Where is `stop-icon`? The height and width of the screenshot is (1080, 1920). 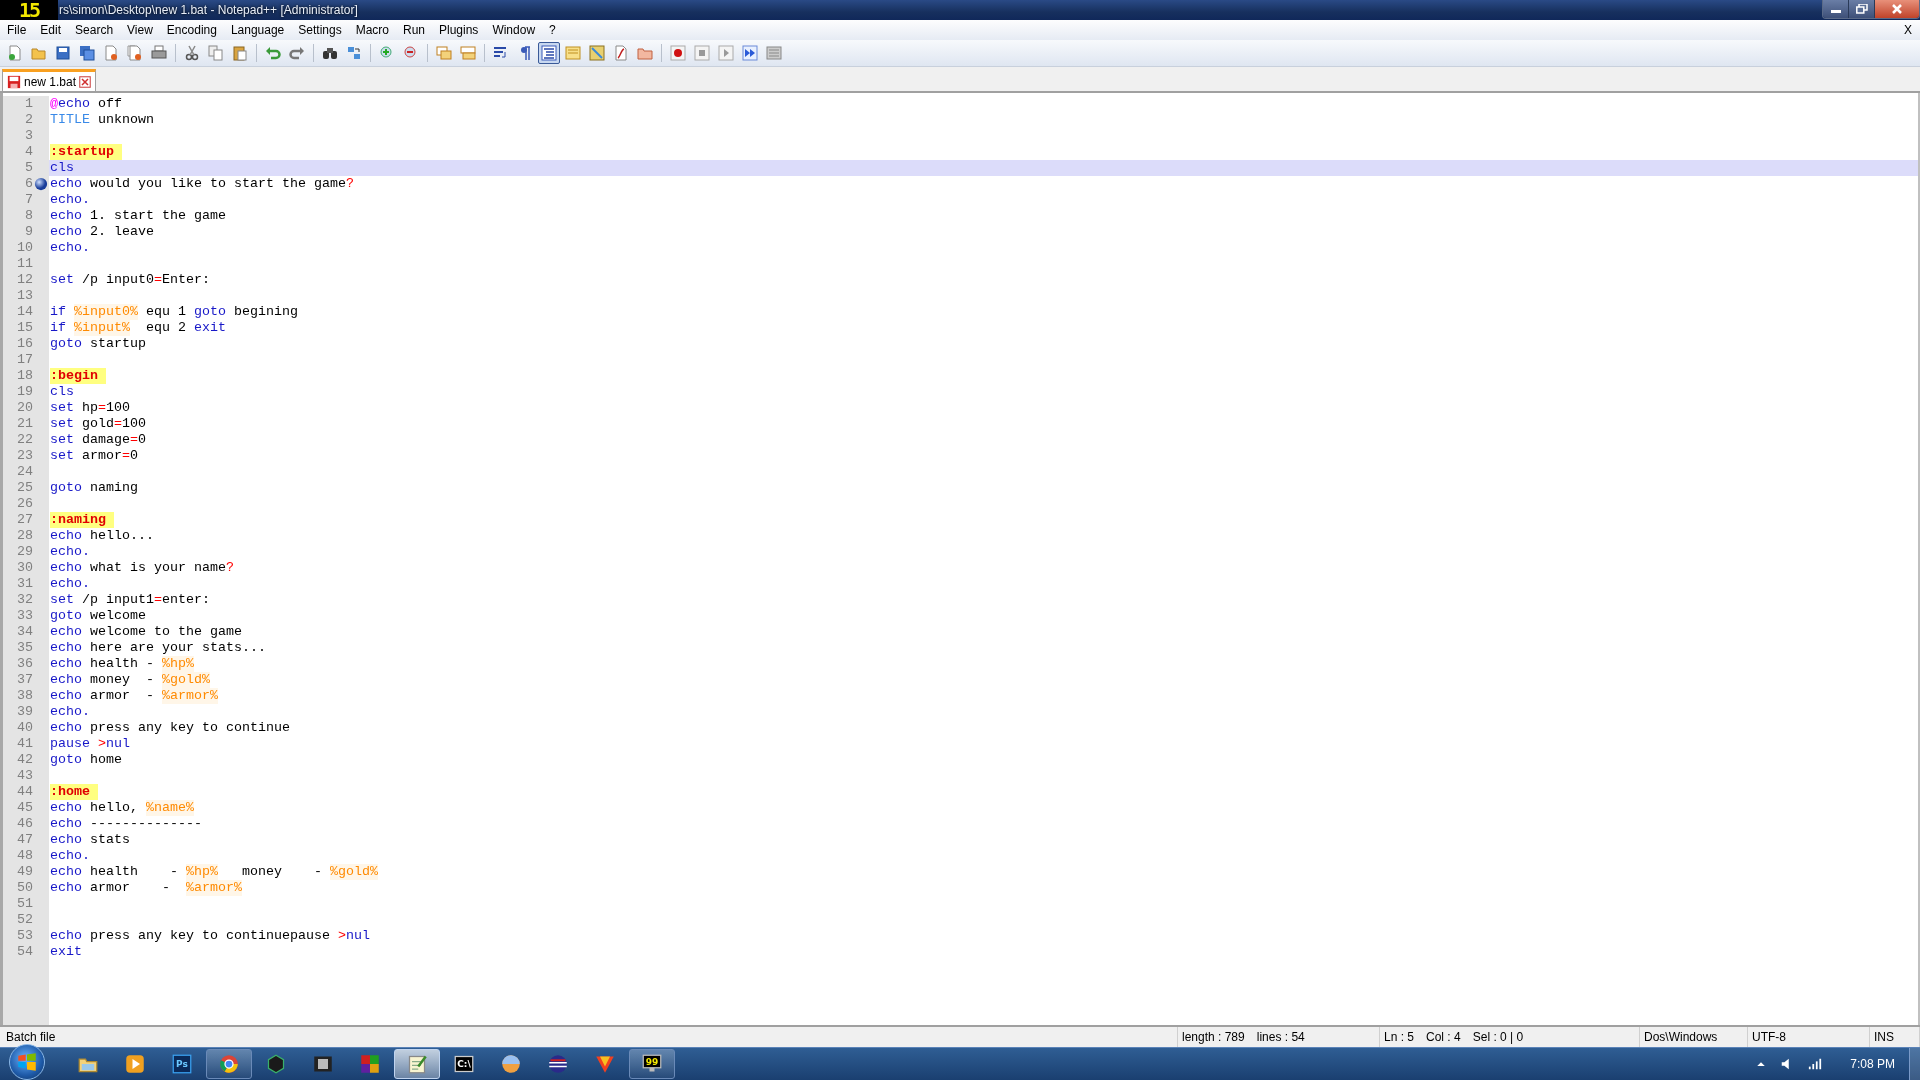 stop-icon is located at coordinates (702, 53).